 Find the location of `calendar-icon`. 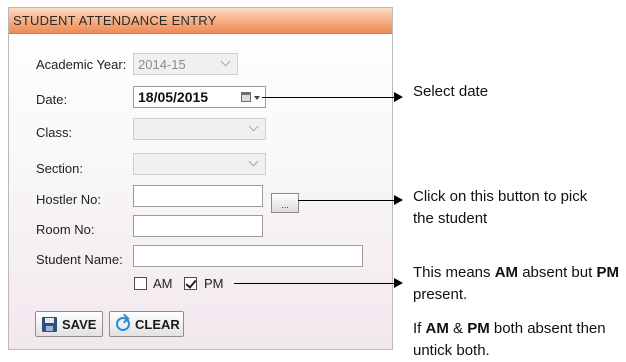

calendar-icon is located at coordinates (246, 97).